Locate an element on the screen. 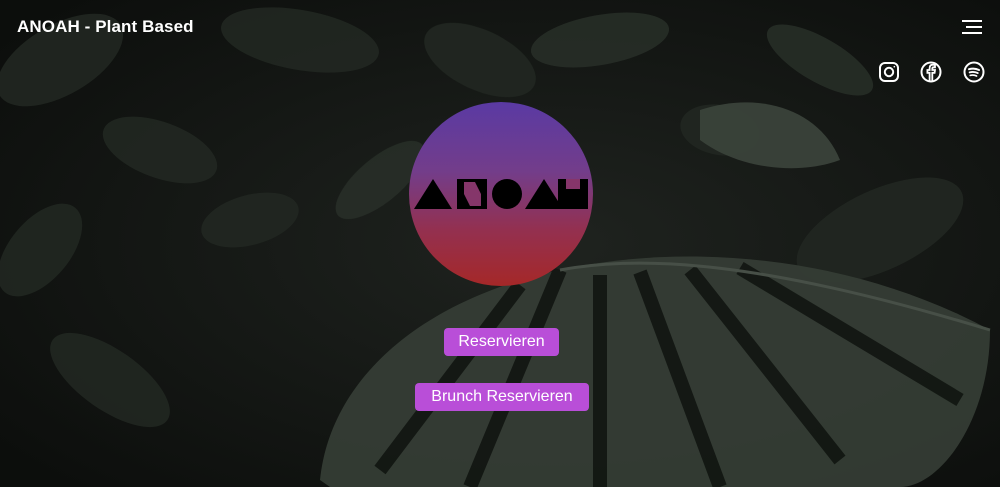 The width and height of the screenshot is (1000, 487). spotify-icon is located at coordinates (974, 72).